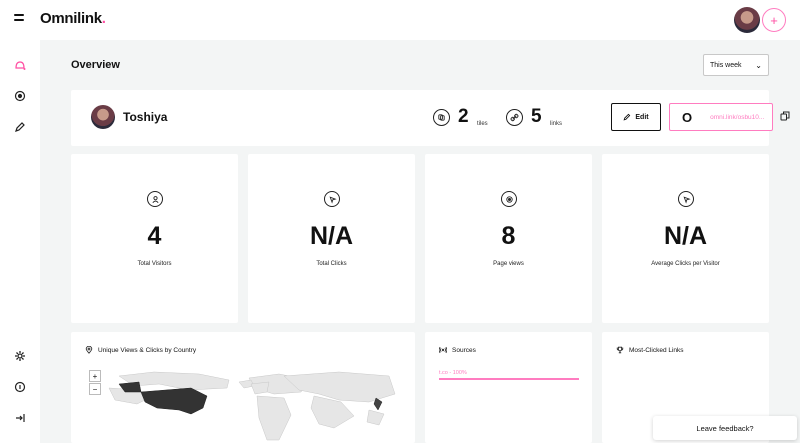 The image size is (800, 443). Describe the element at coordinates (687, 117) in the screenshot. I see `link-prefix: O` at that location.